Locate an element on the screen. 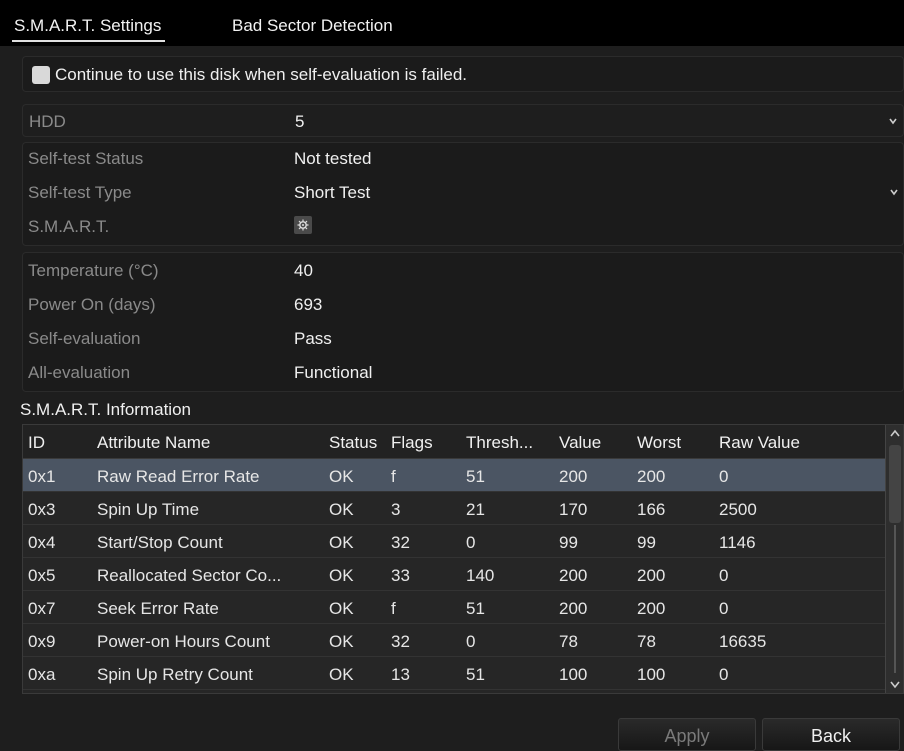  cell-id: 0x1 is located at coordinates (42, 476).